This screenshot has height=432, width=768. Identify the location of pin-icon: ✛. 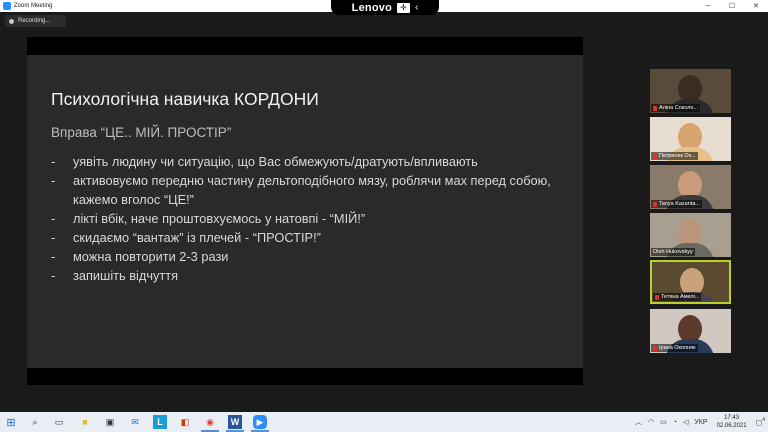
(403, 7).